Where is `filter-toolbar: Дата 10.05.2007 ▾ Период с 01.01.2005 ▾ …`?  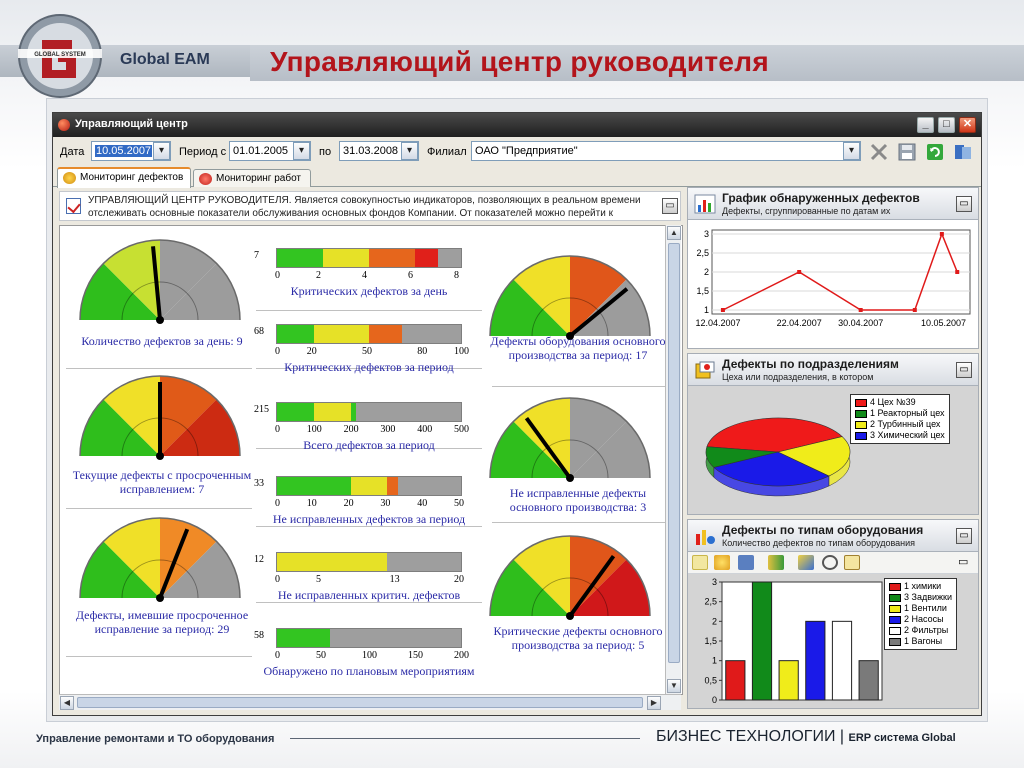
filter-toolbar: Дата 10.05.2007 ▾ Период с 01.01.2005 ▾ … is located at coordinates (517, 152).